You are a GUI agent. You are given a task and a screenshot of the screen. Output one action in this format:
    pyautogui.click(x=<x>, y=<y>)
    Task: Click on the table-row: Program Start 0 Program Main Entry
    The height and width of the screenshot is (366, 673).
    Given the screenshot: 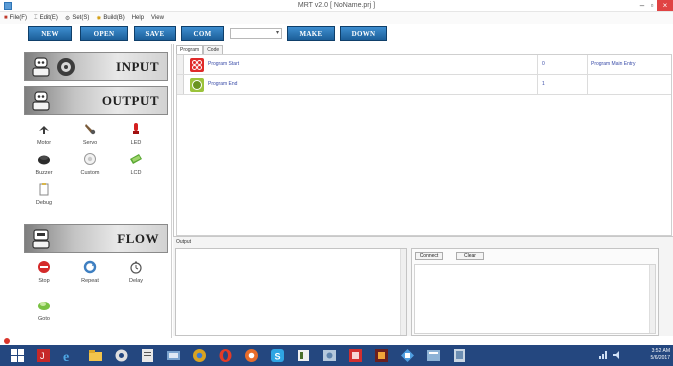 What is the action you would take?
    pyautogui.click(x=424, y=65)
    